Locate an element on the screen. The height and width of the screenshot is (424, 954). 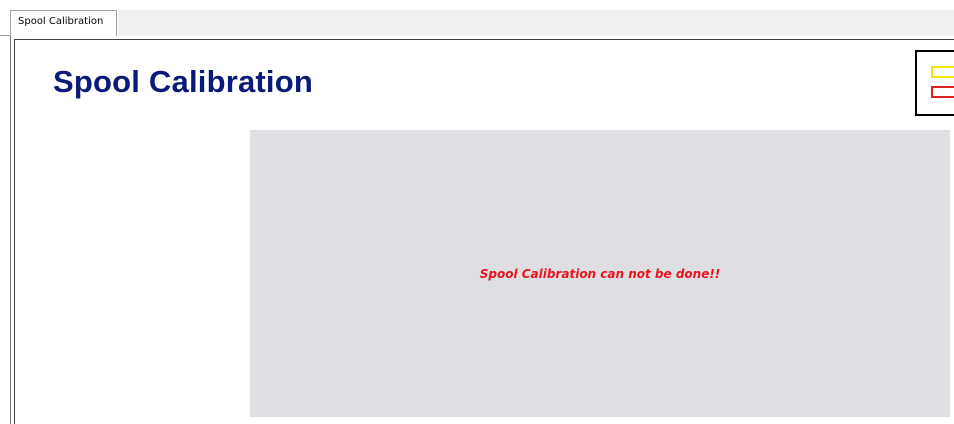
logo-yellow-bar is located at coordinates (942, 72).